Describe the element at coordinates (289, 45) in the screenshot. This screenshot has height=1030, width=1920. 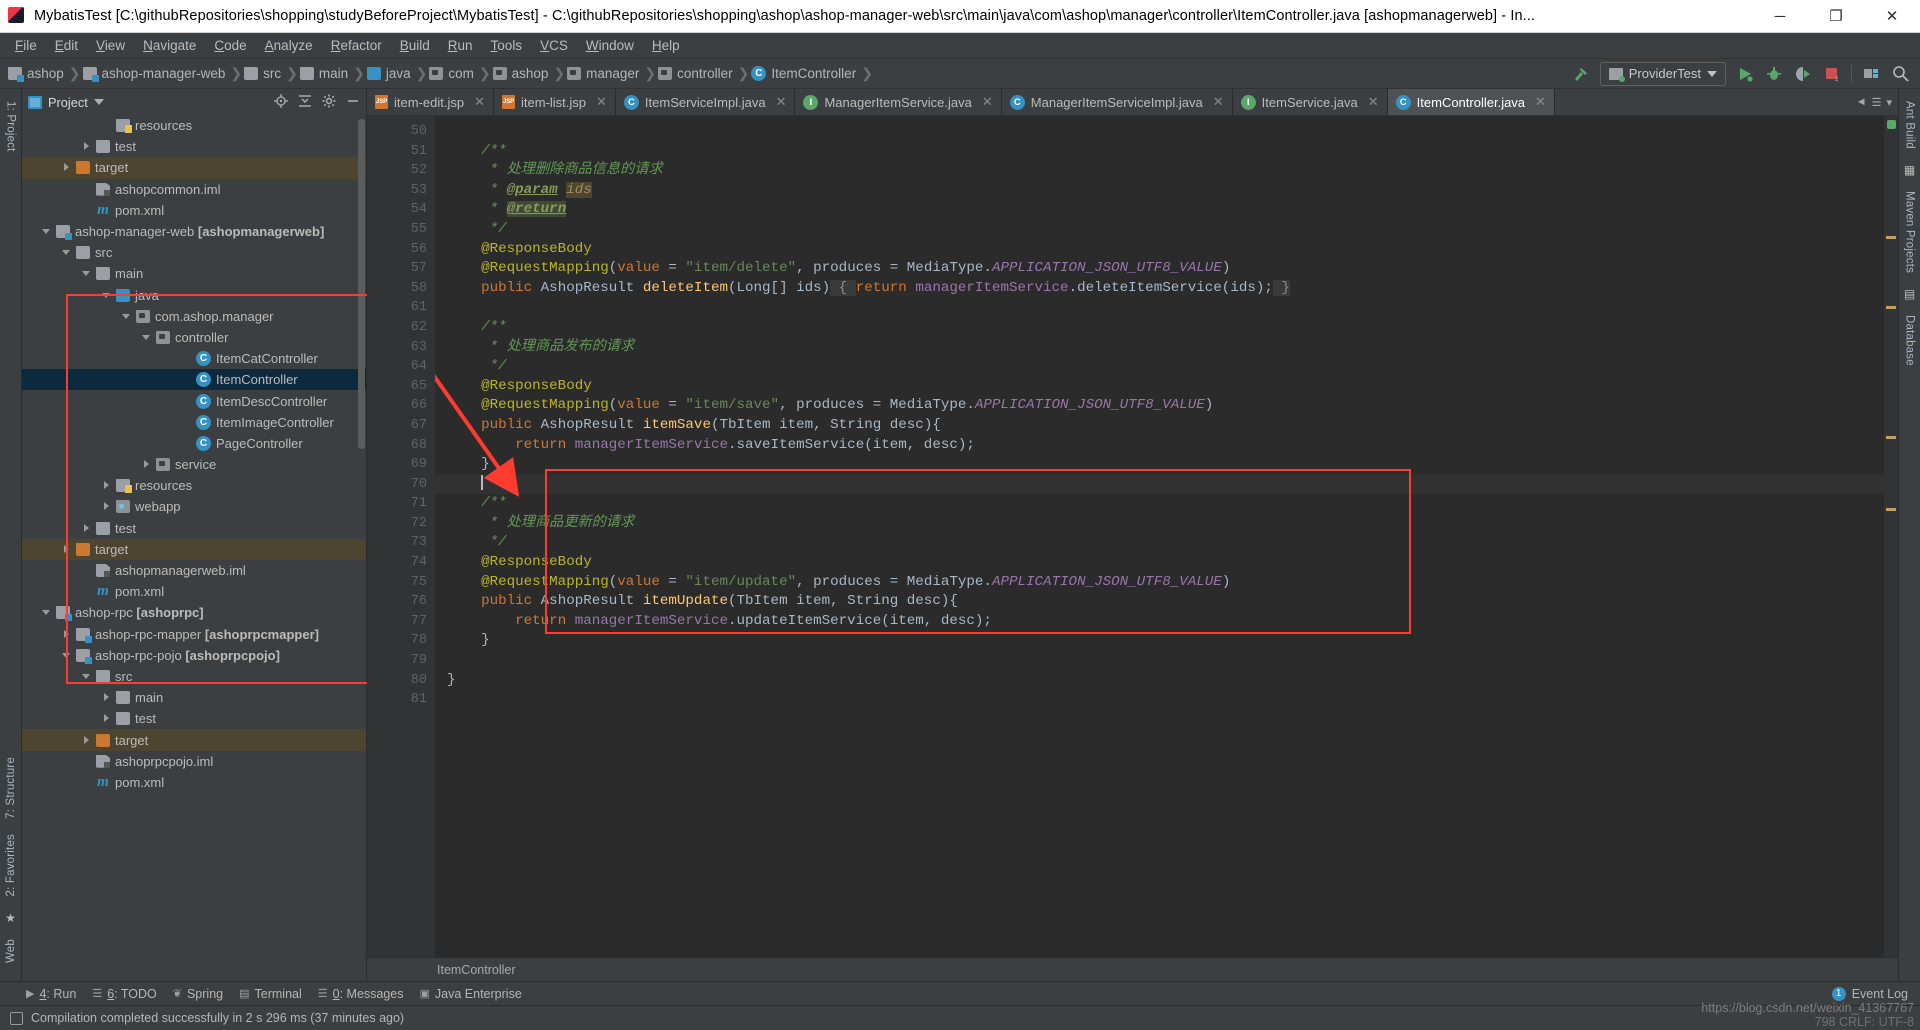
I see `menu-item-analyze: Analyze` at that location.